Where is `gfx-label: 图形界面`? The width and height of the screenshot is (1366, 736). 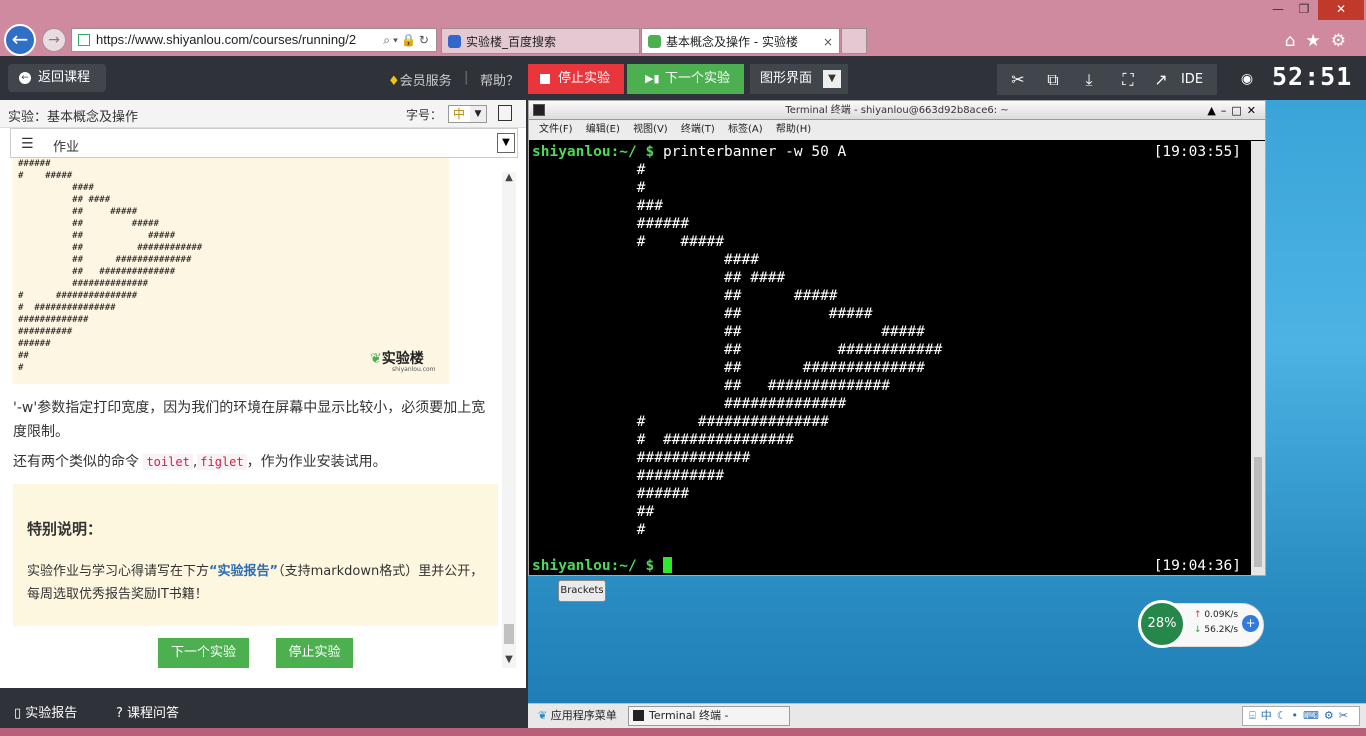
gfx-label: 图形界面 is located at coordinates (786, 78).